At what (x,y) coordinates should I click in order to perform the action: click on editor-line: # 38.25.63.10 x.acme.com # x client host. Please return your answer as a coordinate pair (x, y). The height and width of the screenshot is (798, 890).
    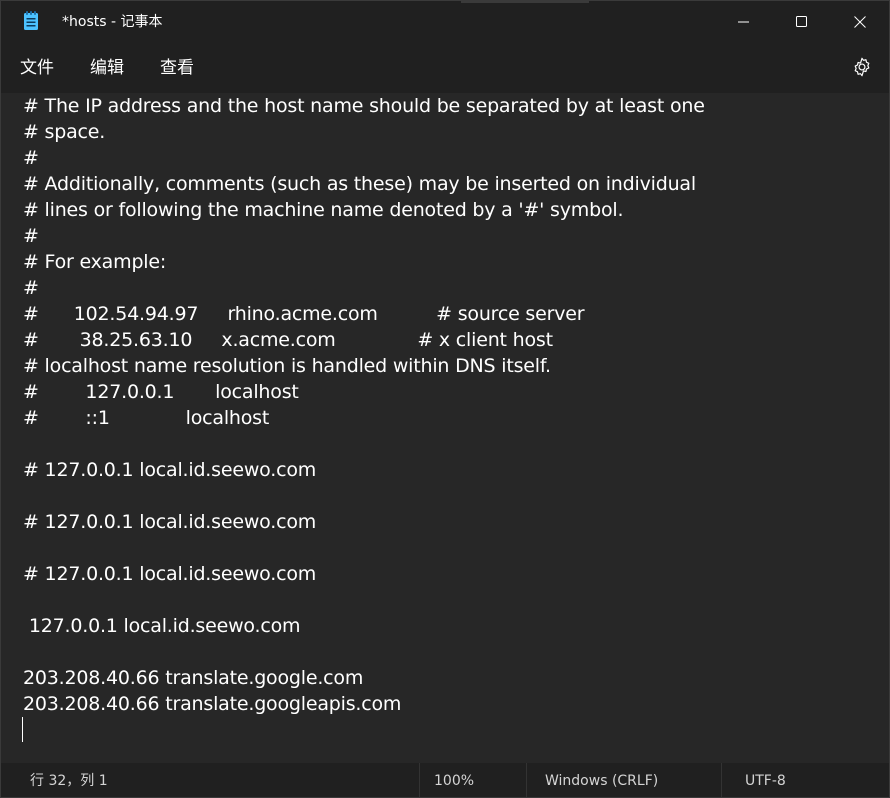
    Looking at the image, I should click on (288, 340).